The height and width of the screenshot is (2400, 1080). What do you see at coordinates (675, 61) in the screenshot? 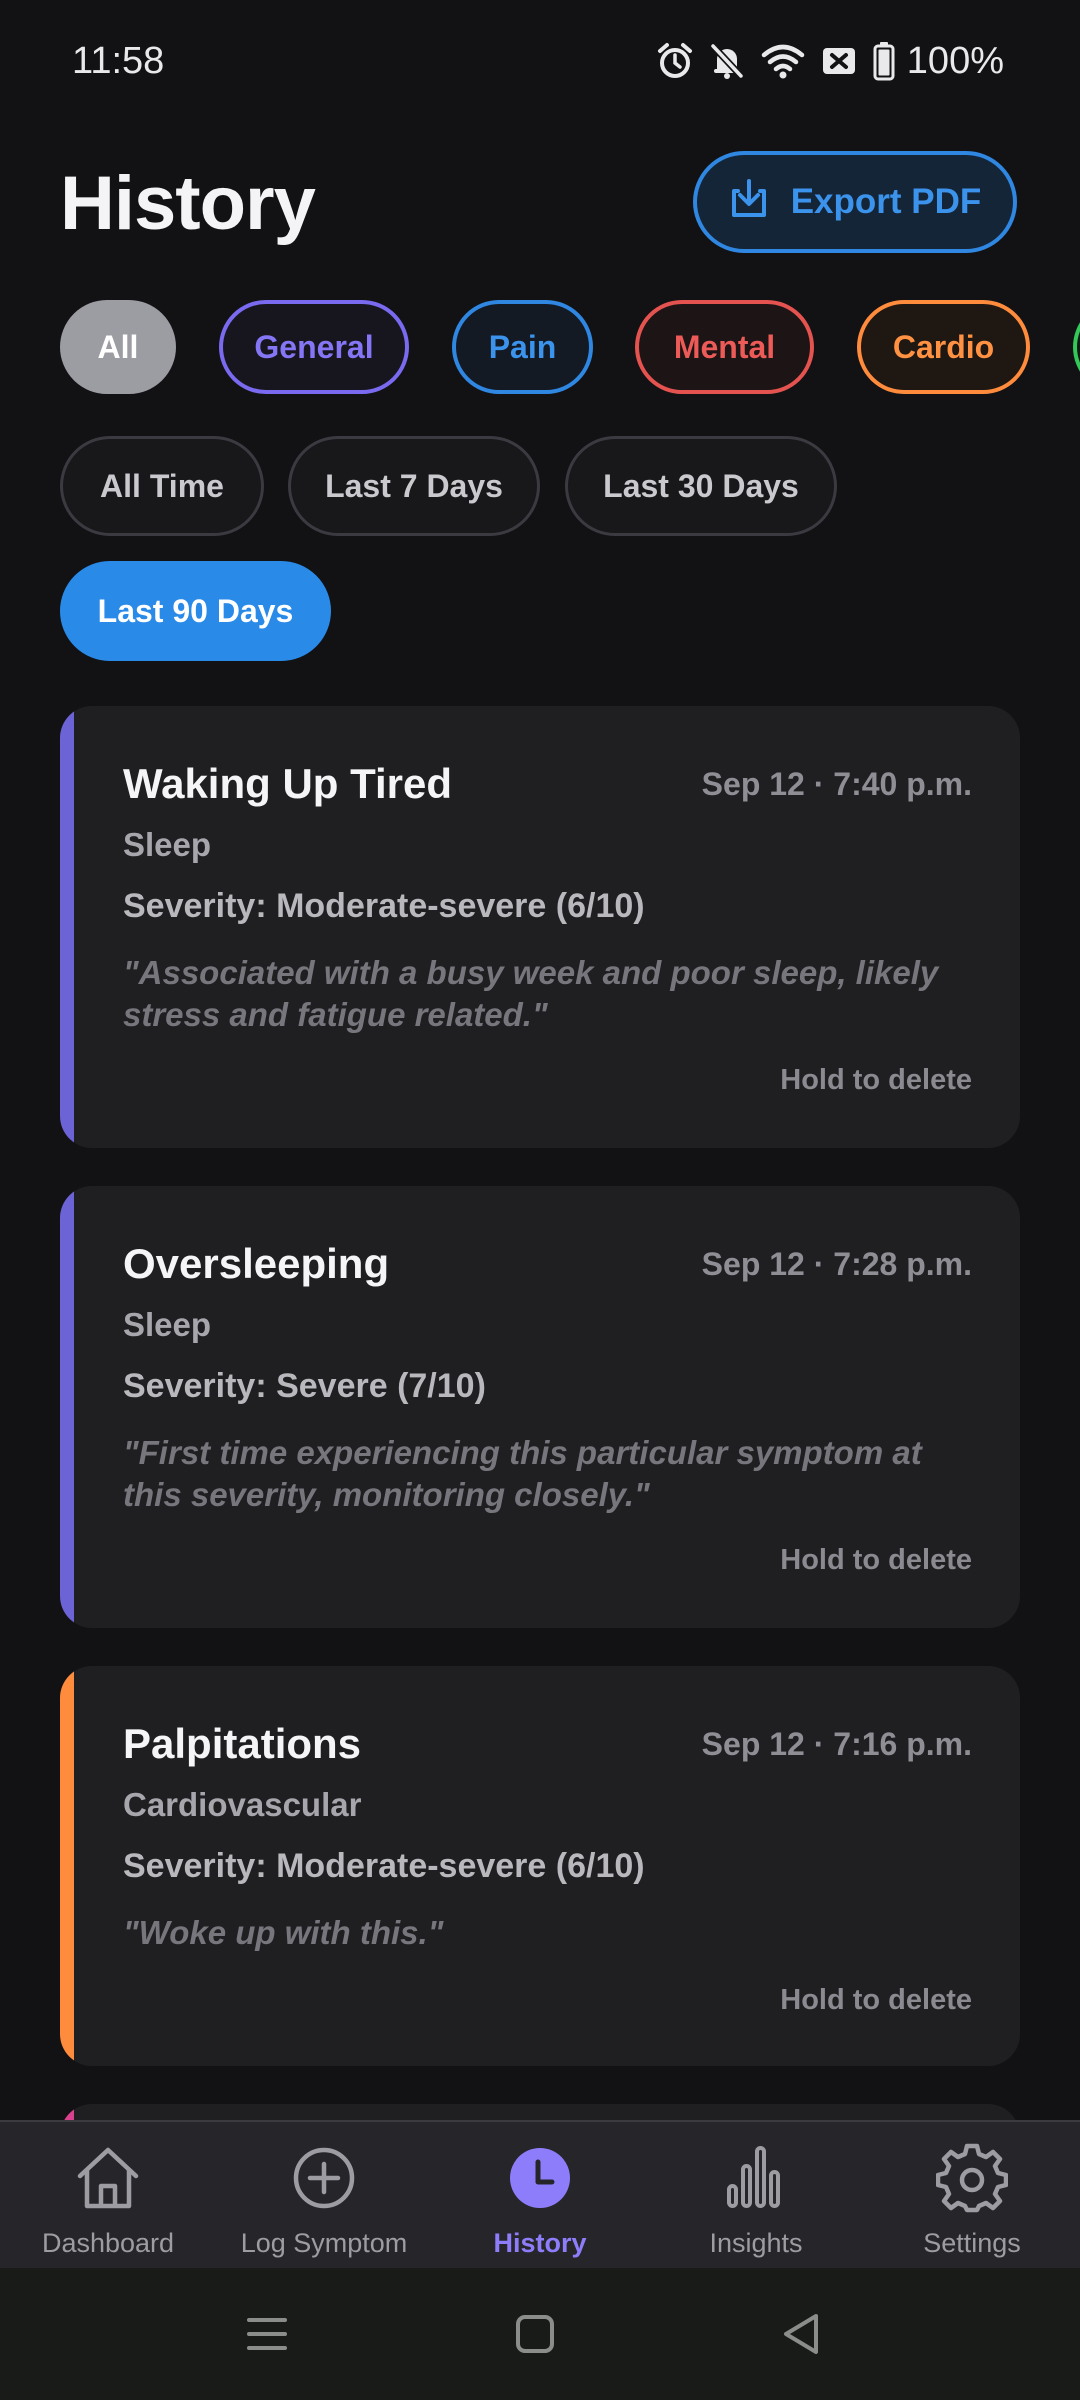
I see `alarm-icon` at bounding box center [675, 61].